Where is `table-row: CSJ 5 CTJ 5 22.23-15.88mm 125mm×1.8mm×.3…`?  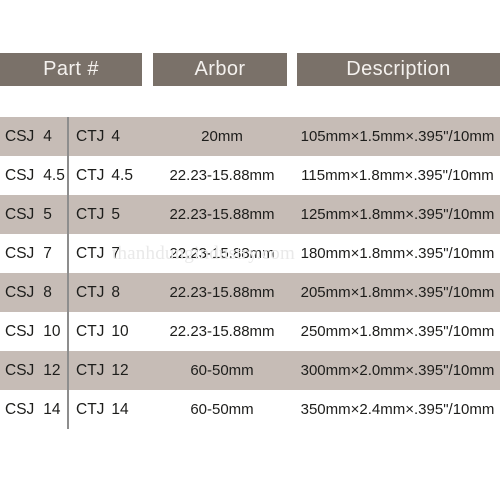
table-row: CSJ 5 CTJ 5 22.23-15.88mm 125mm×1.8mm×.3… is located at coordinates (250, 214).